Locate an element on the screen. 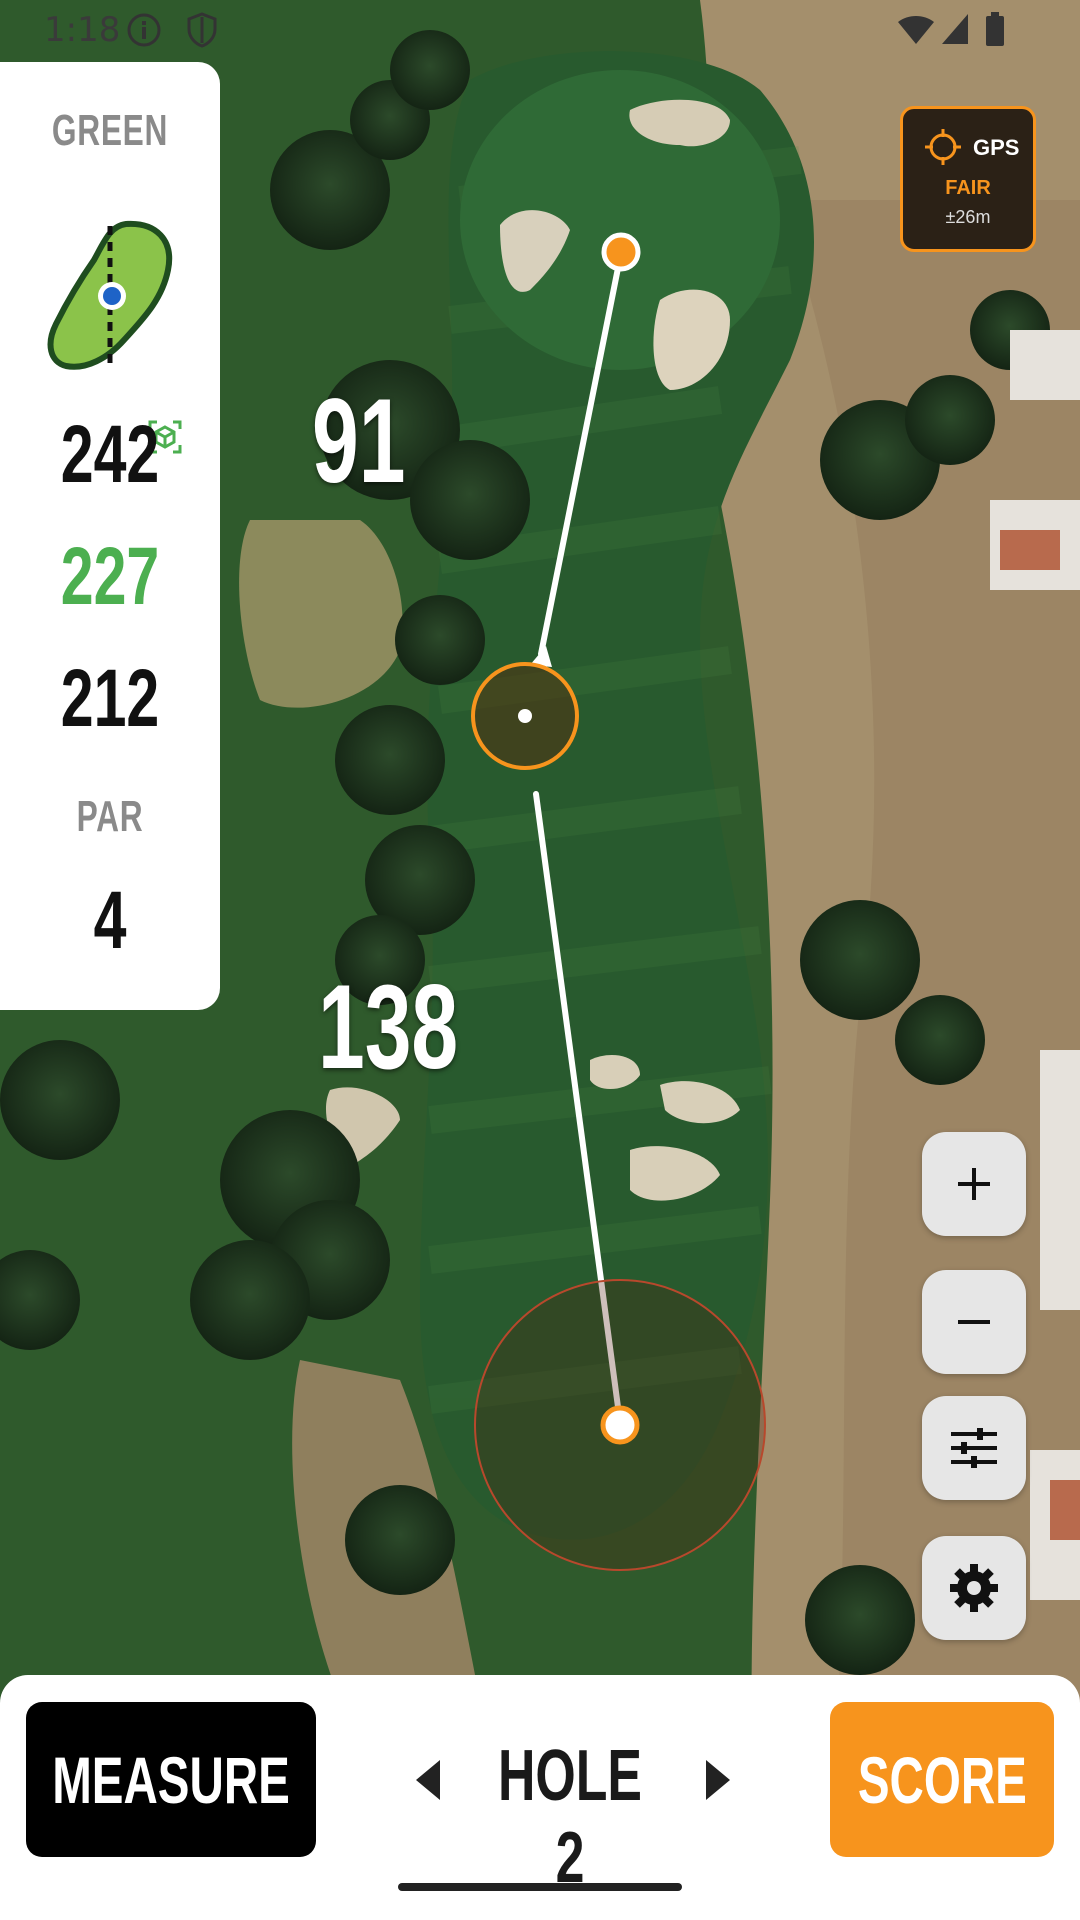 This screenshot has height=1920, width=1080. par-value: 4 is located at coordinates (110, 920).